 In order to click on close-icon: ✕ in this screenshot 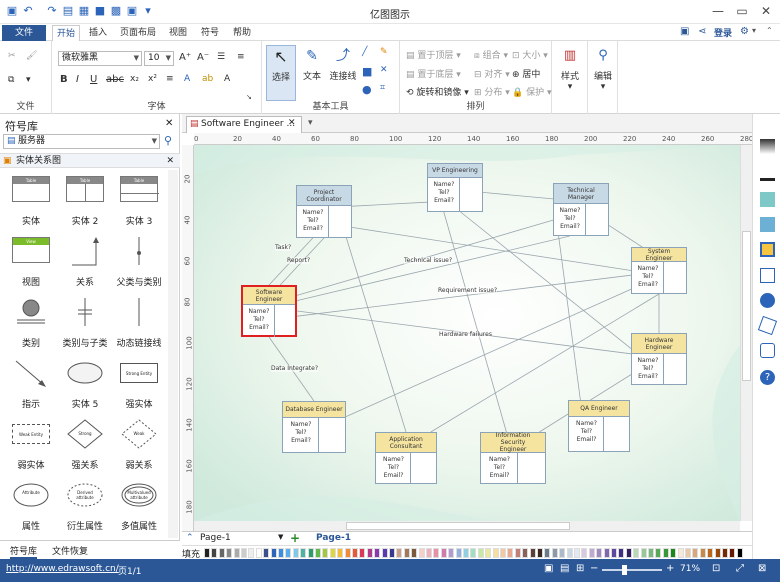, I will do `click(170, 161)`.